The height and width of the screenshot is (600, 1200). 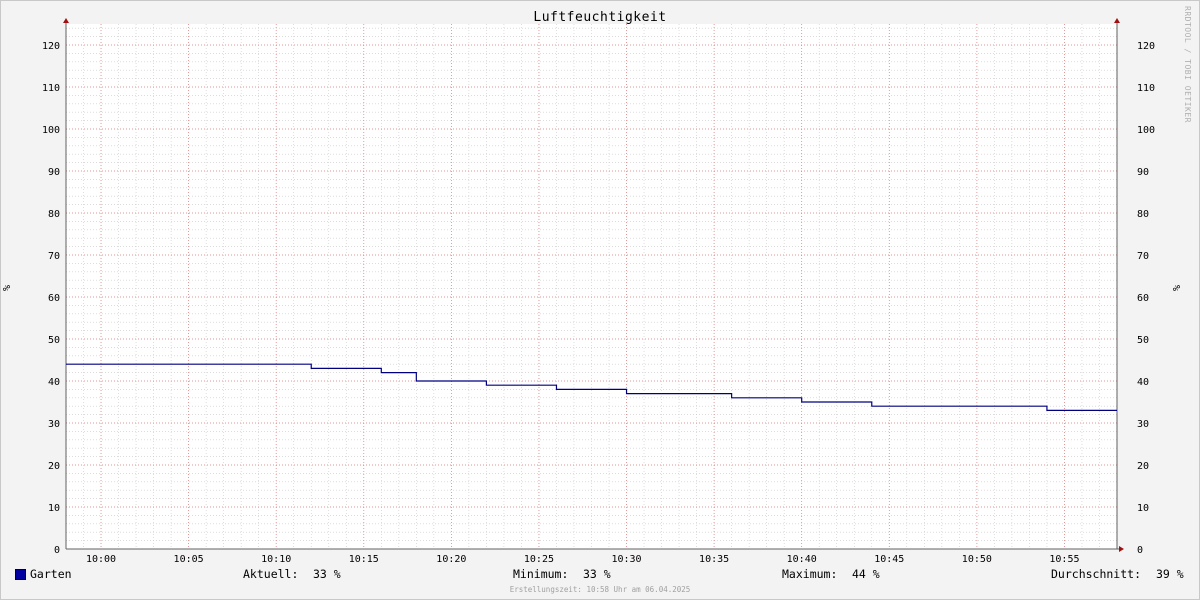 What do you see at coordinates (541, 574) in the screenshot?
I see `legend-min-label: Minimum:` at bounding box center [541, 574].